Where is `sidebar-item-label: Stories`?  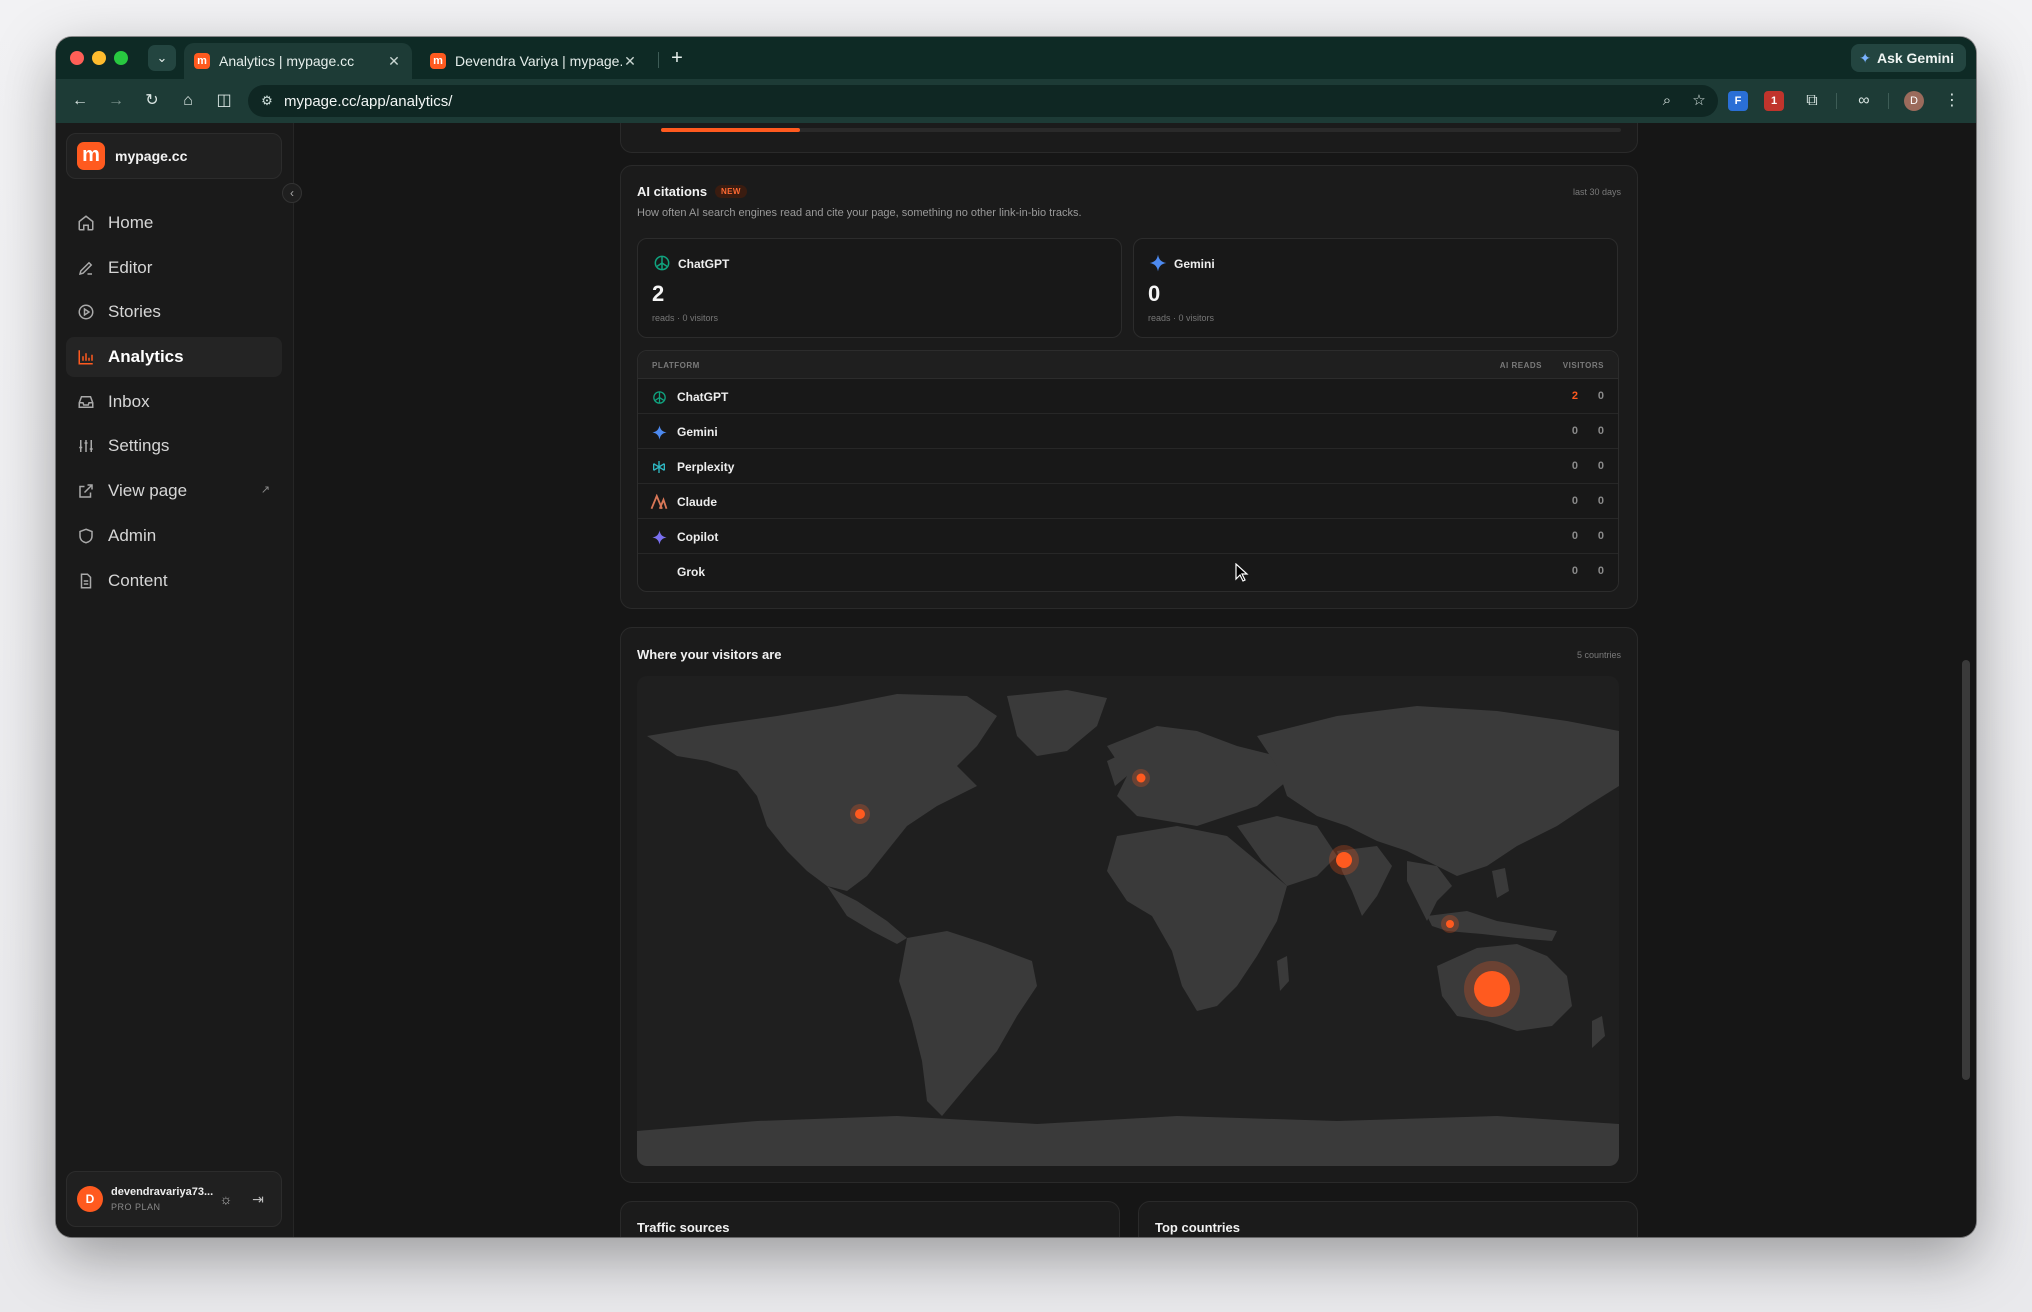 sidebar-item-label: Stories is located at coordinates (134, 312).